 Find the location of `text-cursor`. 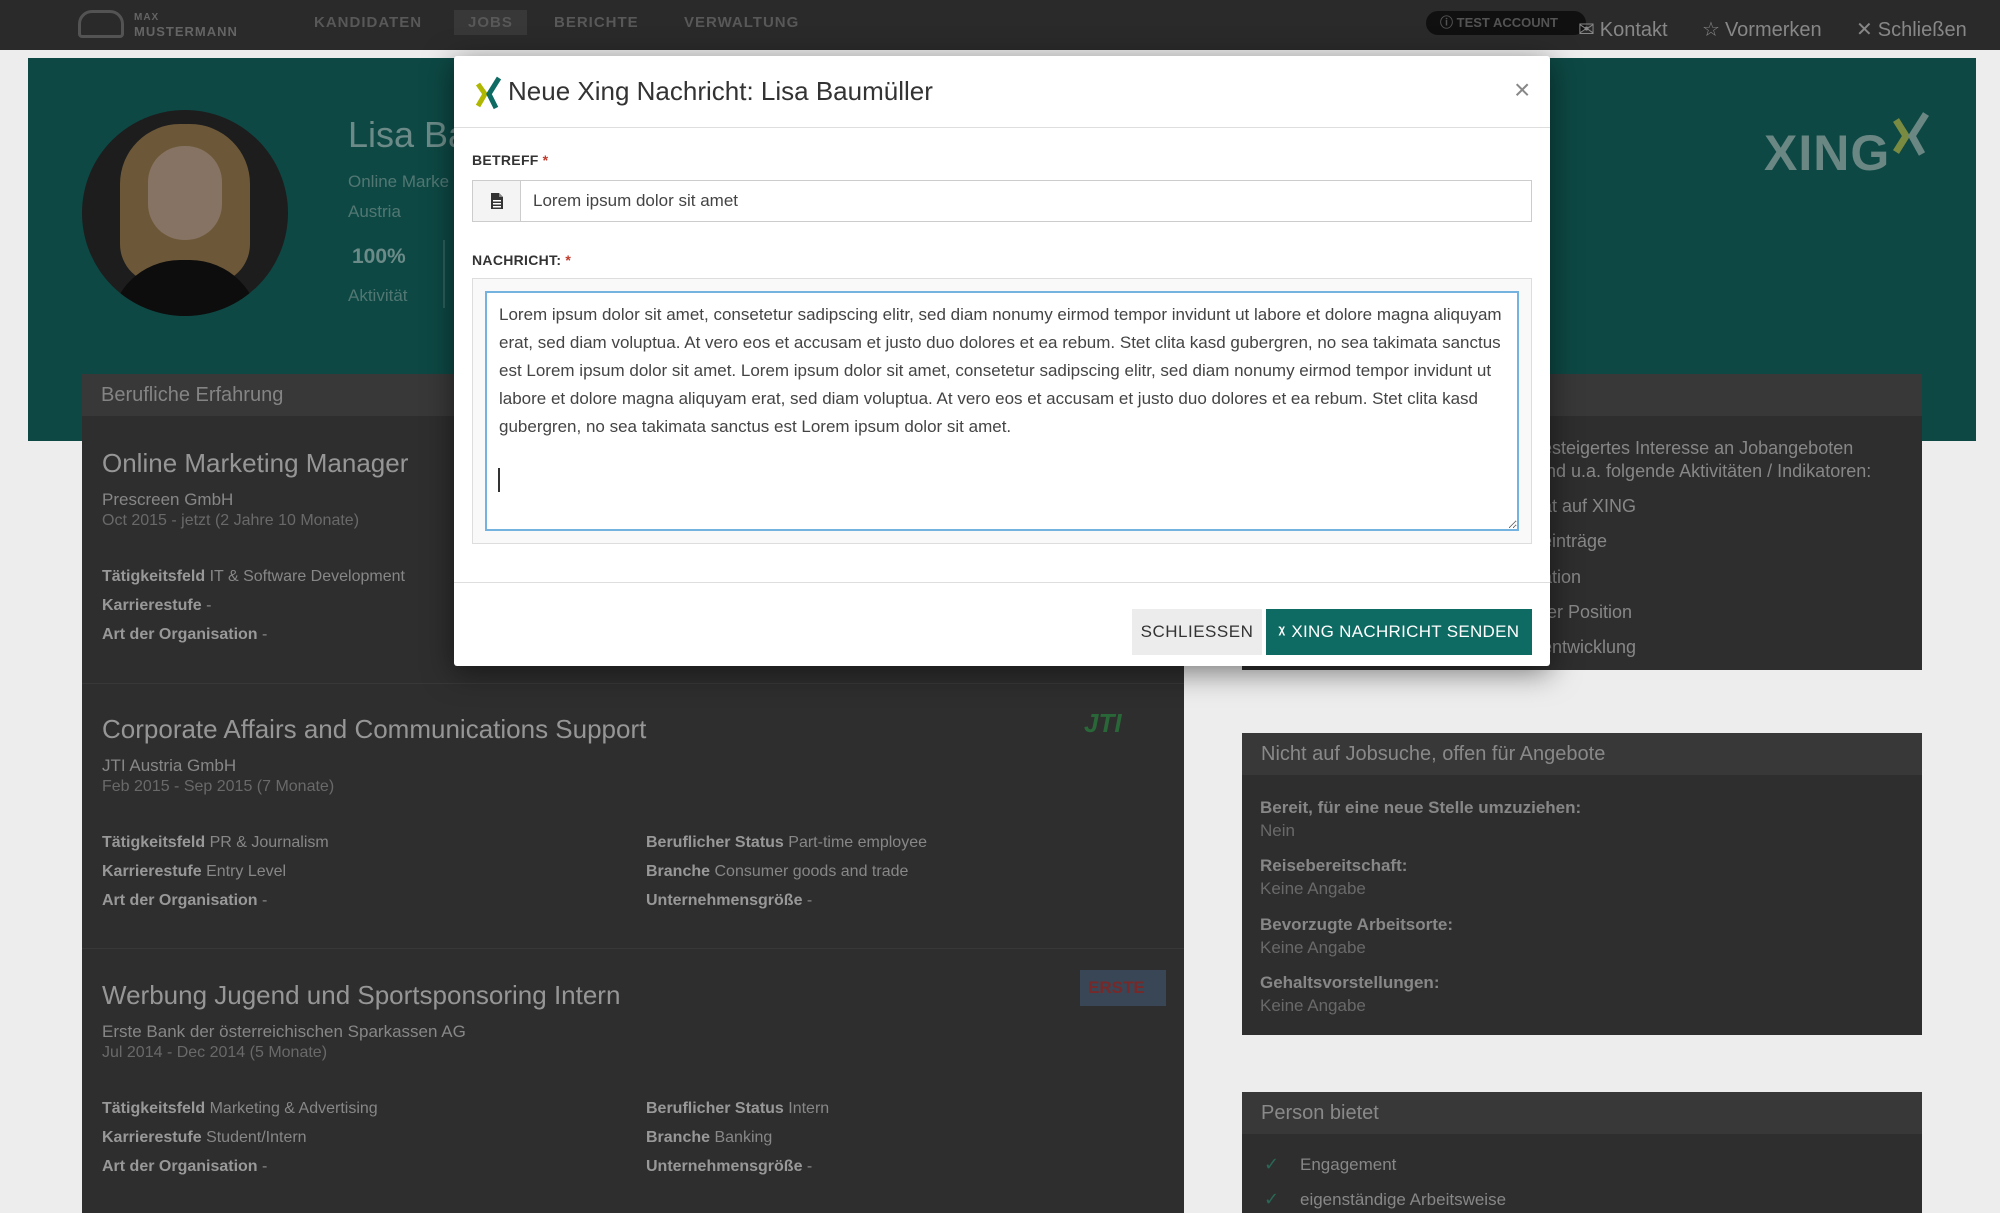

text-cursor is located at coordinates (499, 480).